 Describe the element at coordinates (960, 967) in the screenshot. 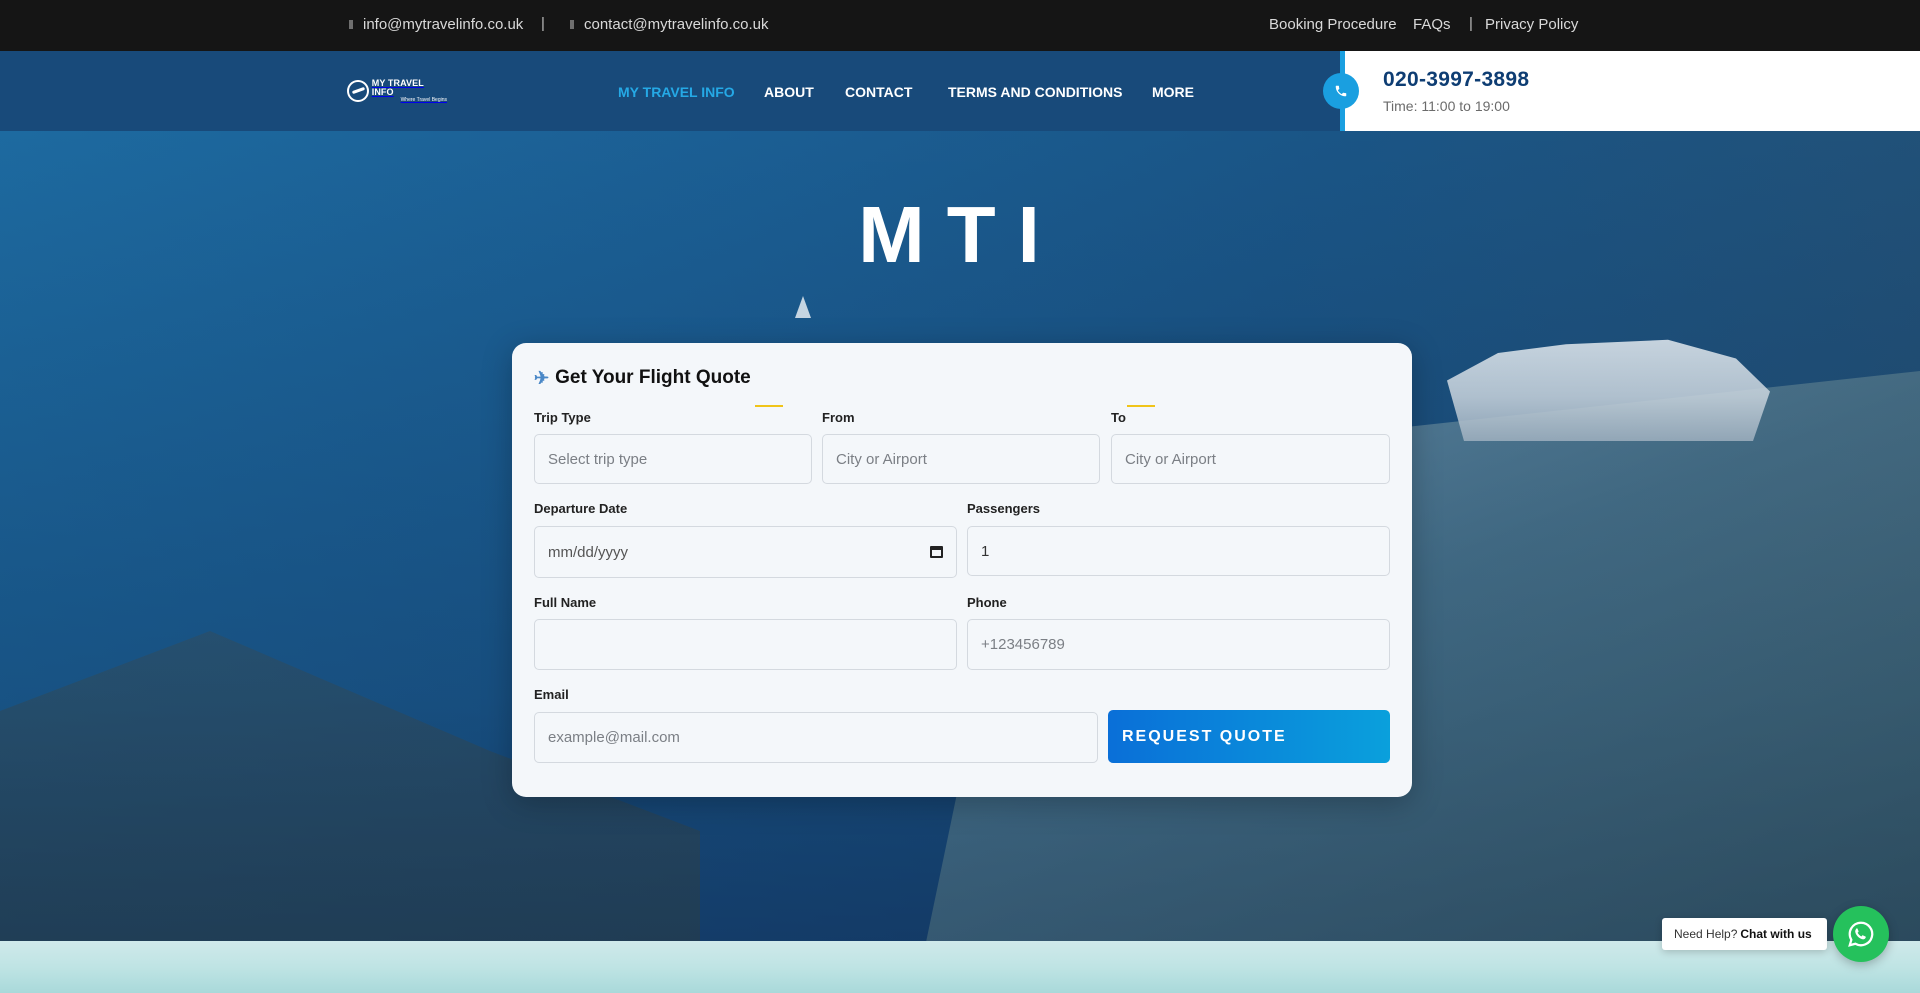

I see `next-section-background` at that location.